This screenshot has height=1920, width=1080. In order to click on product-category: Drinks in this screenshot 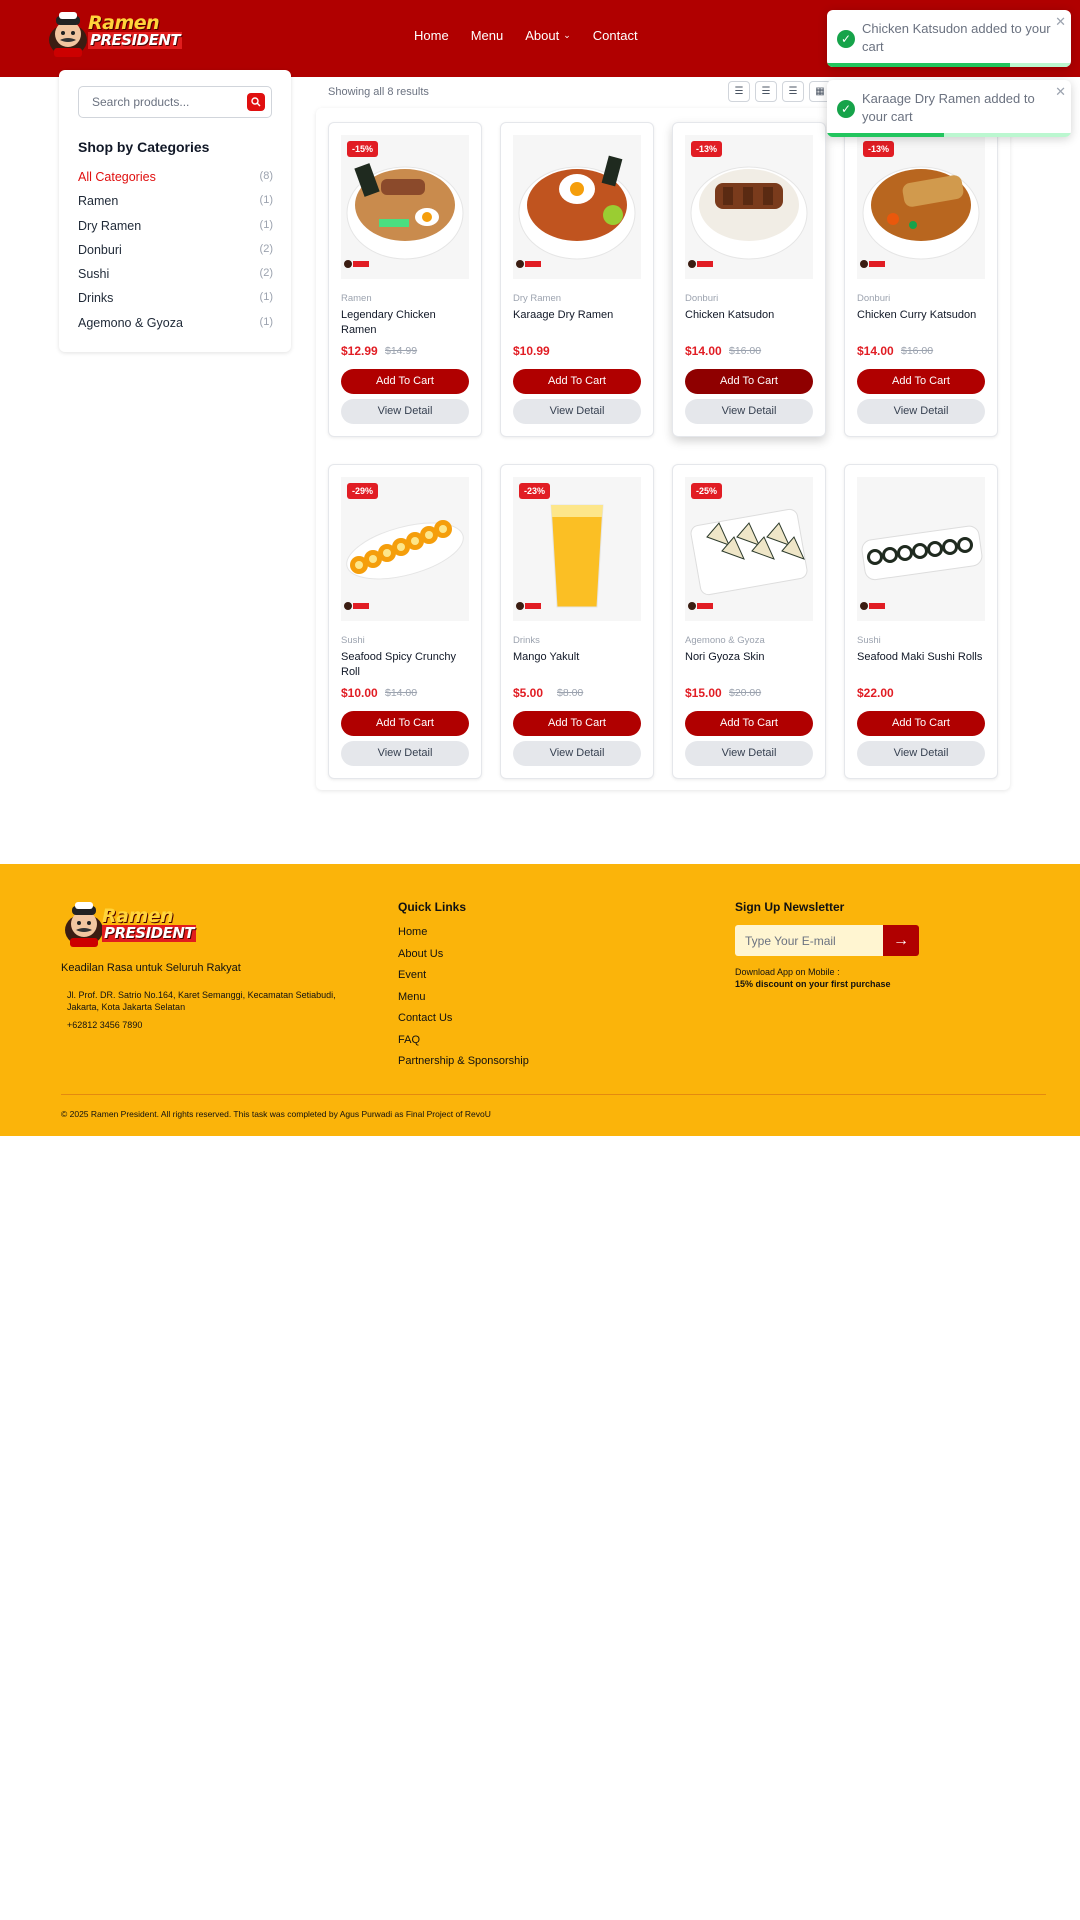, I will do `click(526, 640)`.